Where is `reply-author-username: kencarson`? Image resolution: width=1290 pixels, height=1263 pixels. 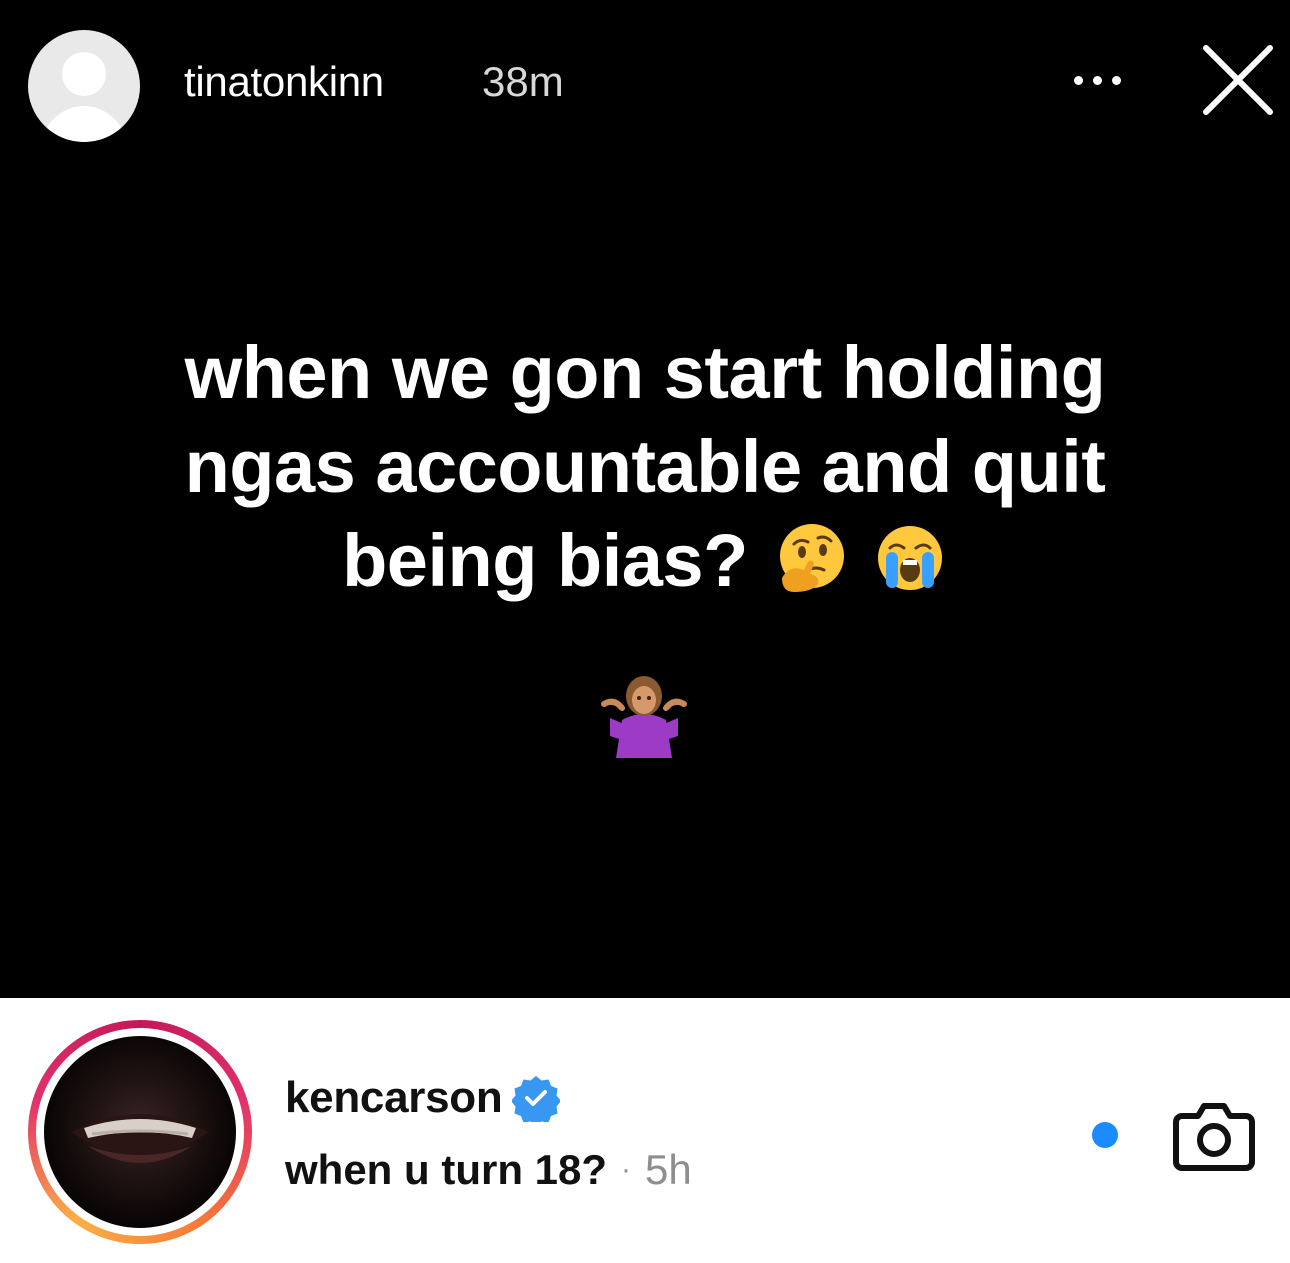 reply-author-username: kencarson is located at coordinates (394, 1098).